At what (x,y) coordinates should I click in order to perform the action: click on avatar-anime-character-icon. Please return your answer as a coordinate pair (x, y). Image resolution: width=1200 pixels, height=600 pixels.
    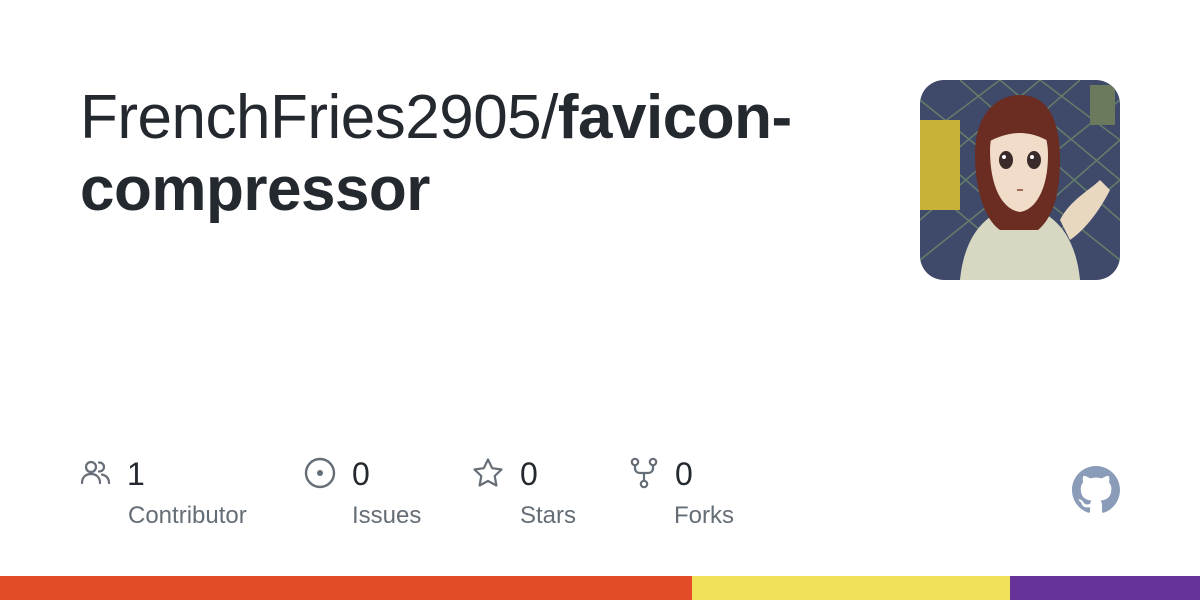
    Looking at the image, I should click on (1020, 180).